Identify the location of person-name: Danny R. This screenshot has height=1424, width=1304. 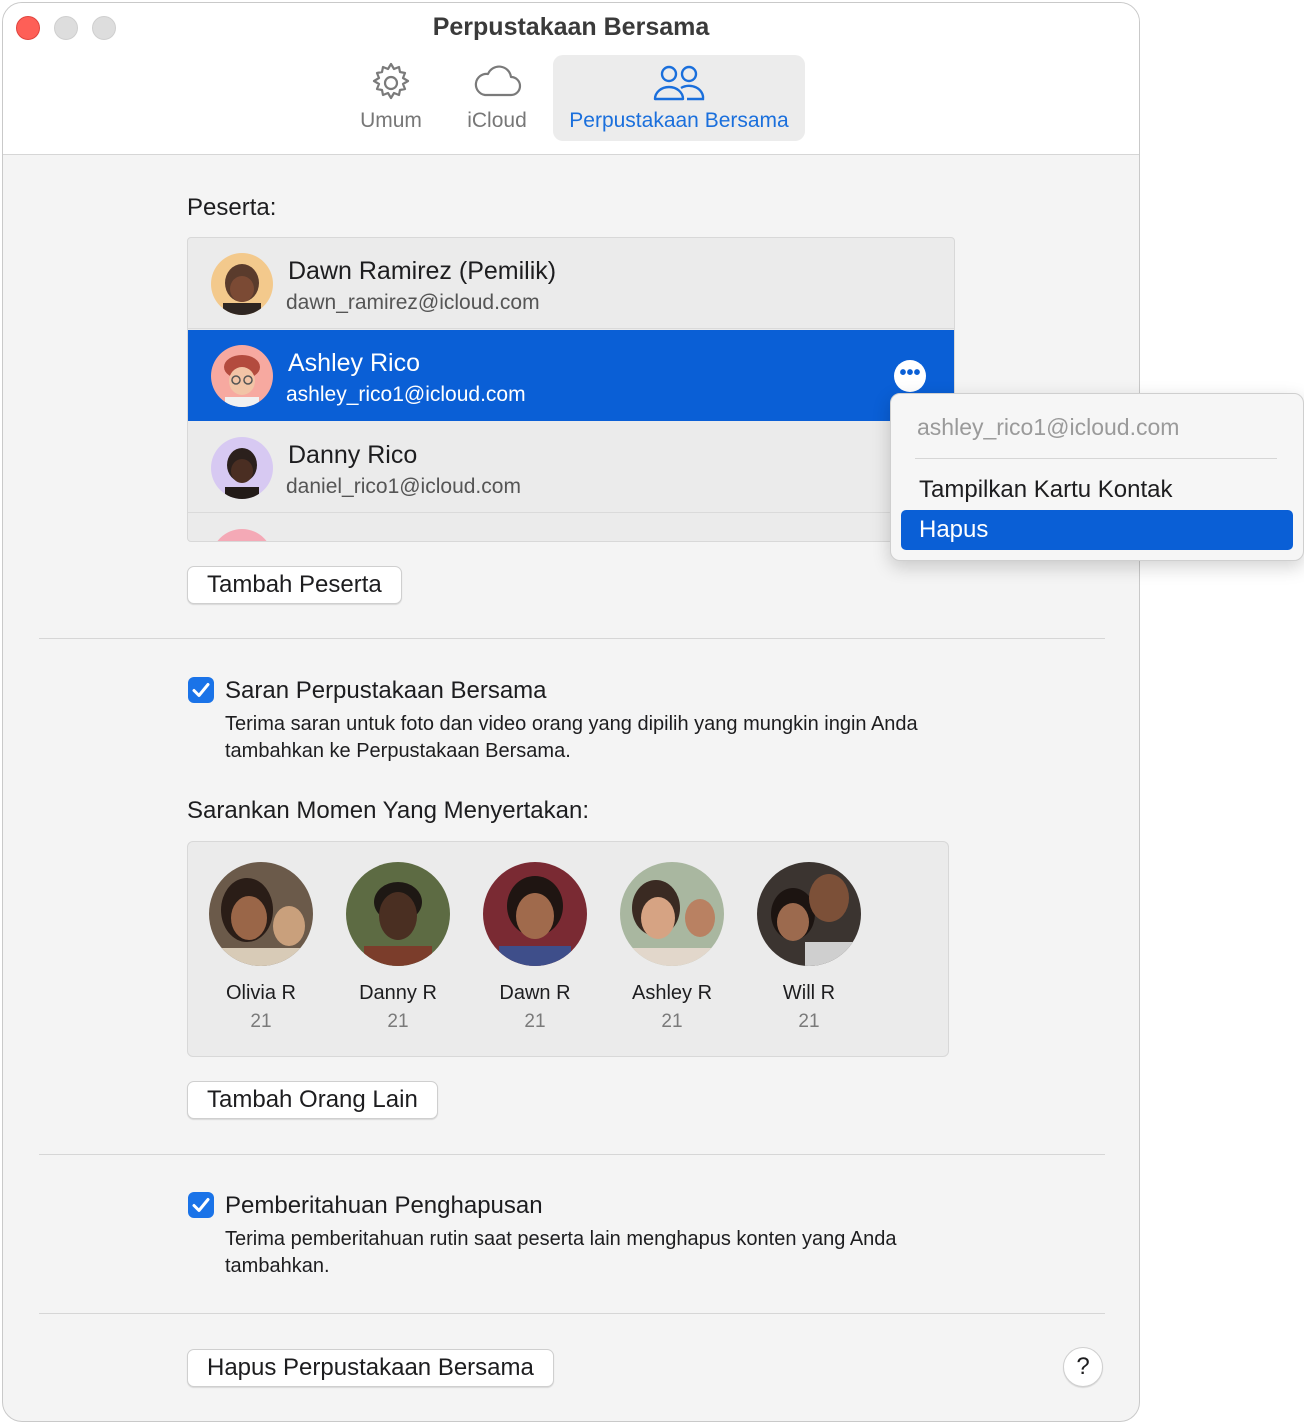
(398, 993).